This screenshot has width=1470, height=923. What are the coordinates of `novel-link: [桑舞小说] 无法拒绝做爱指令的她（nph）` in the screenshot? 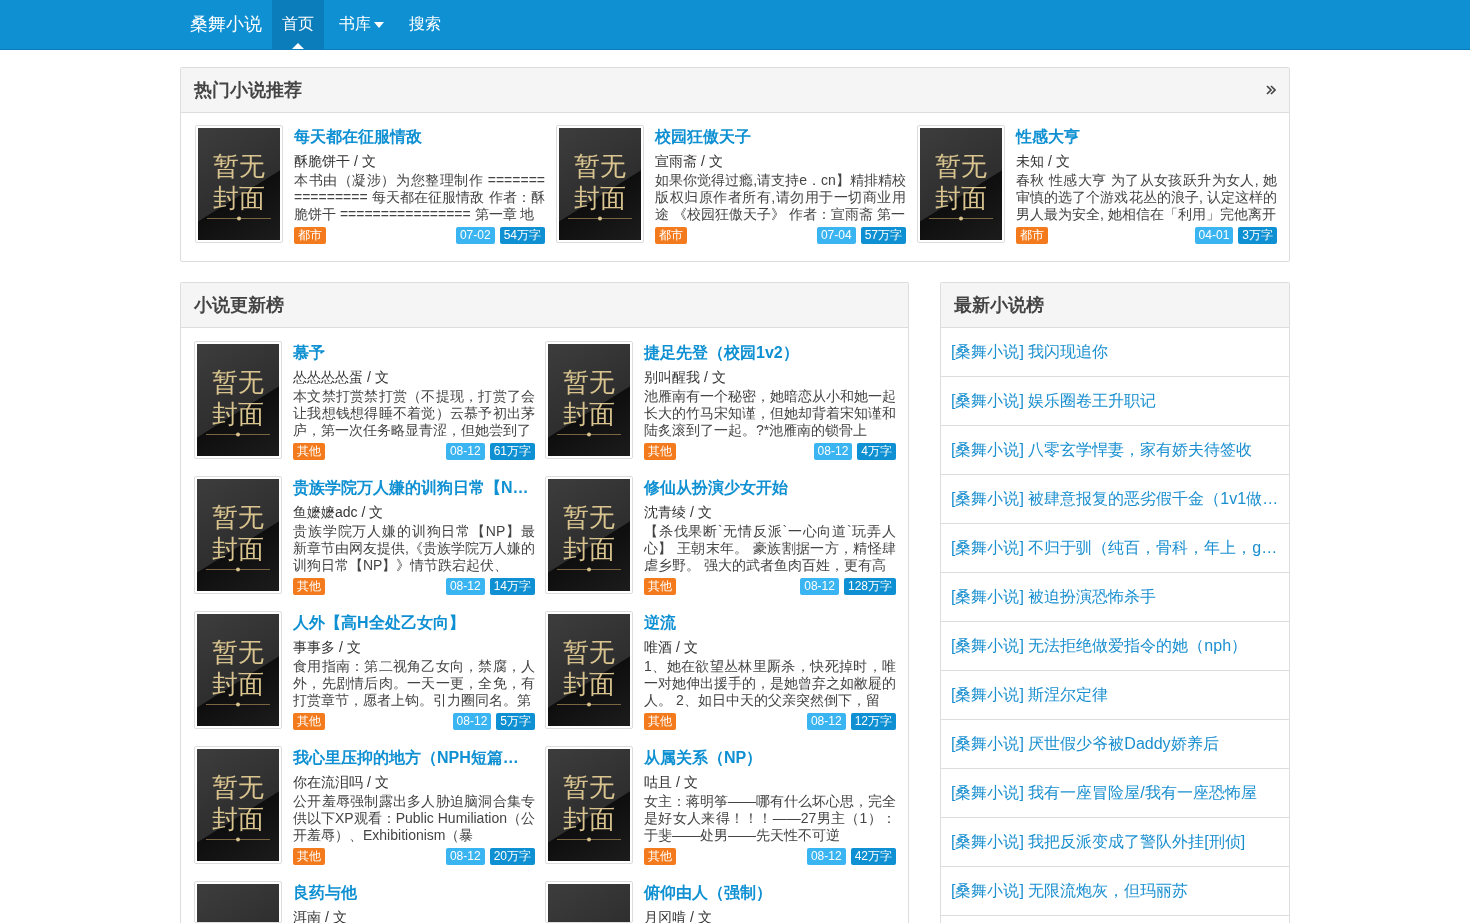 It's located at (1115, 646).